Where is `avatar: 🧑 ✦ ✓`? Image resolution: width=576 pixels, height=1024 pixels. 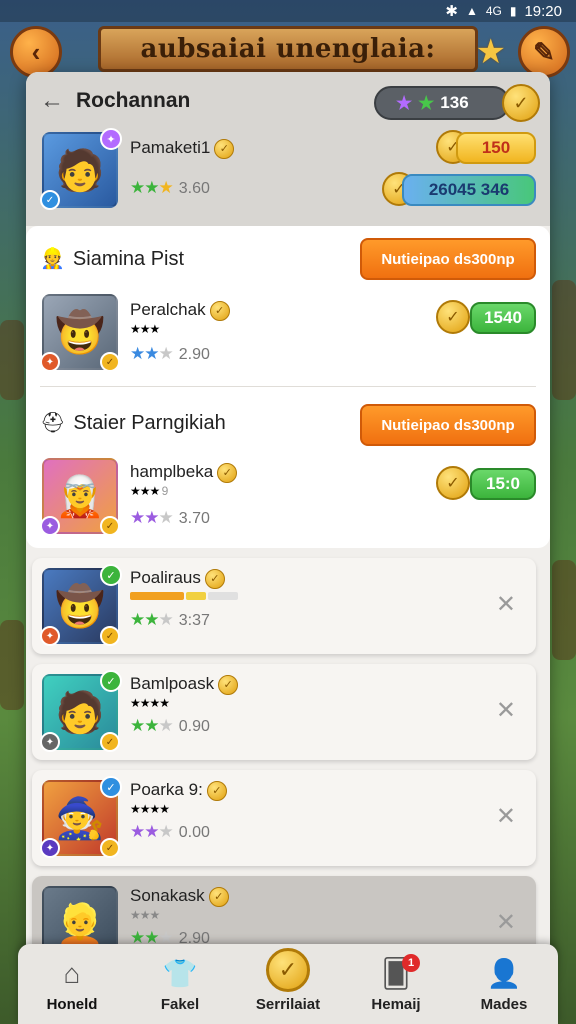 avatar: 🧑 ✦ ✓ is located at coordinates (81, 169).